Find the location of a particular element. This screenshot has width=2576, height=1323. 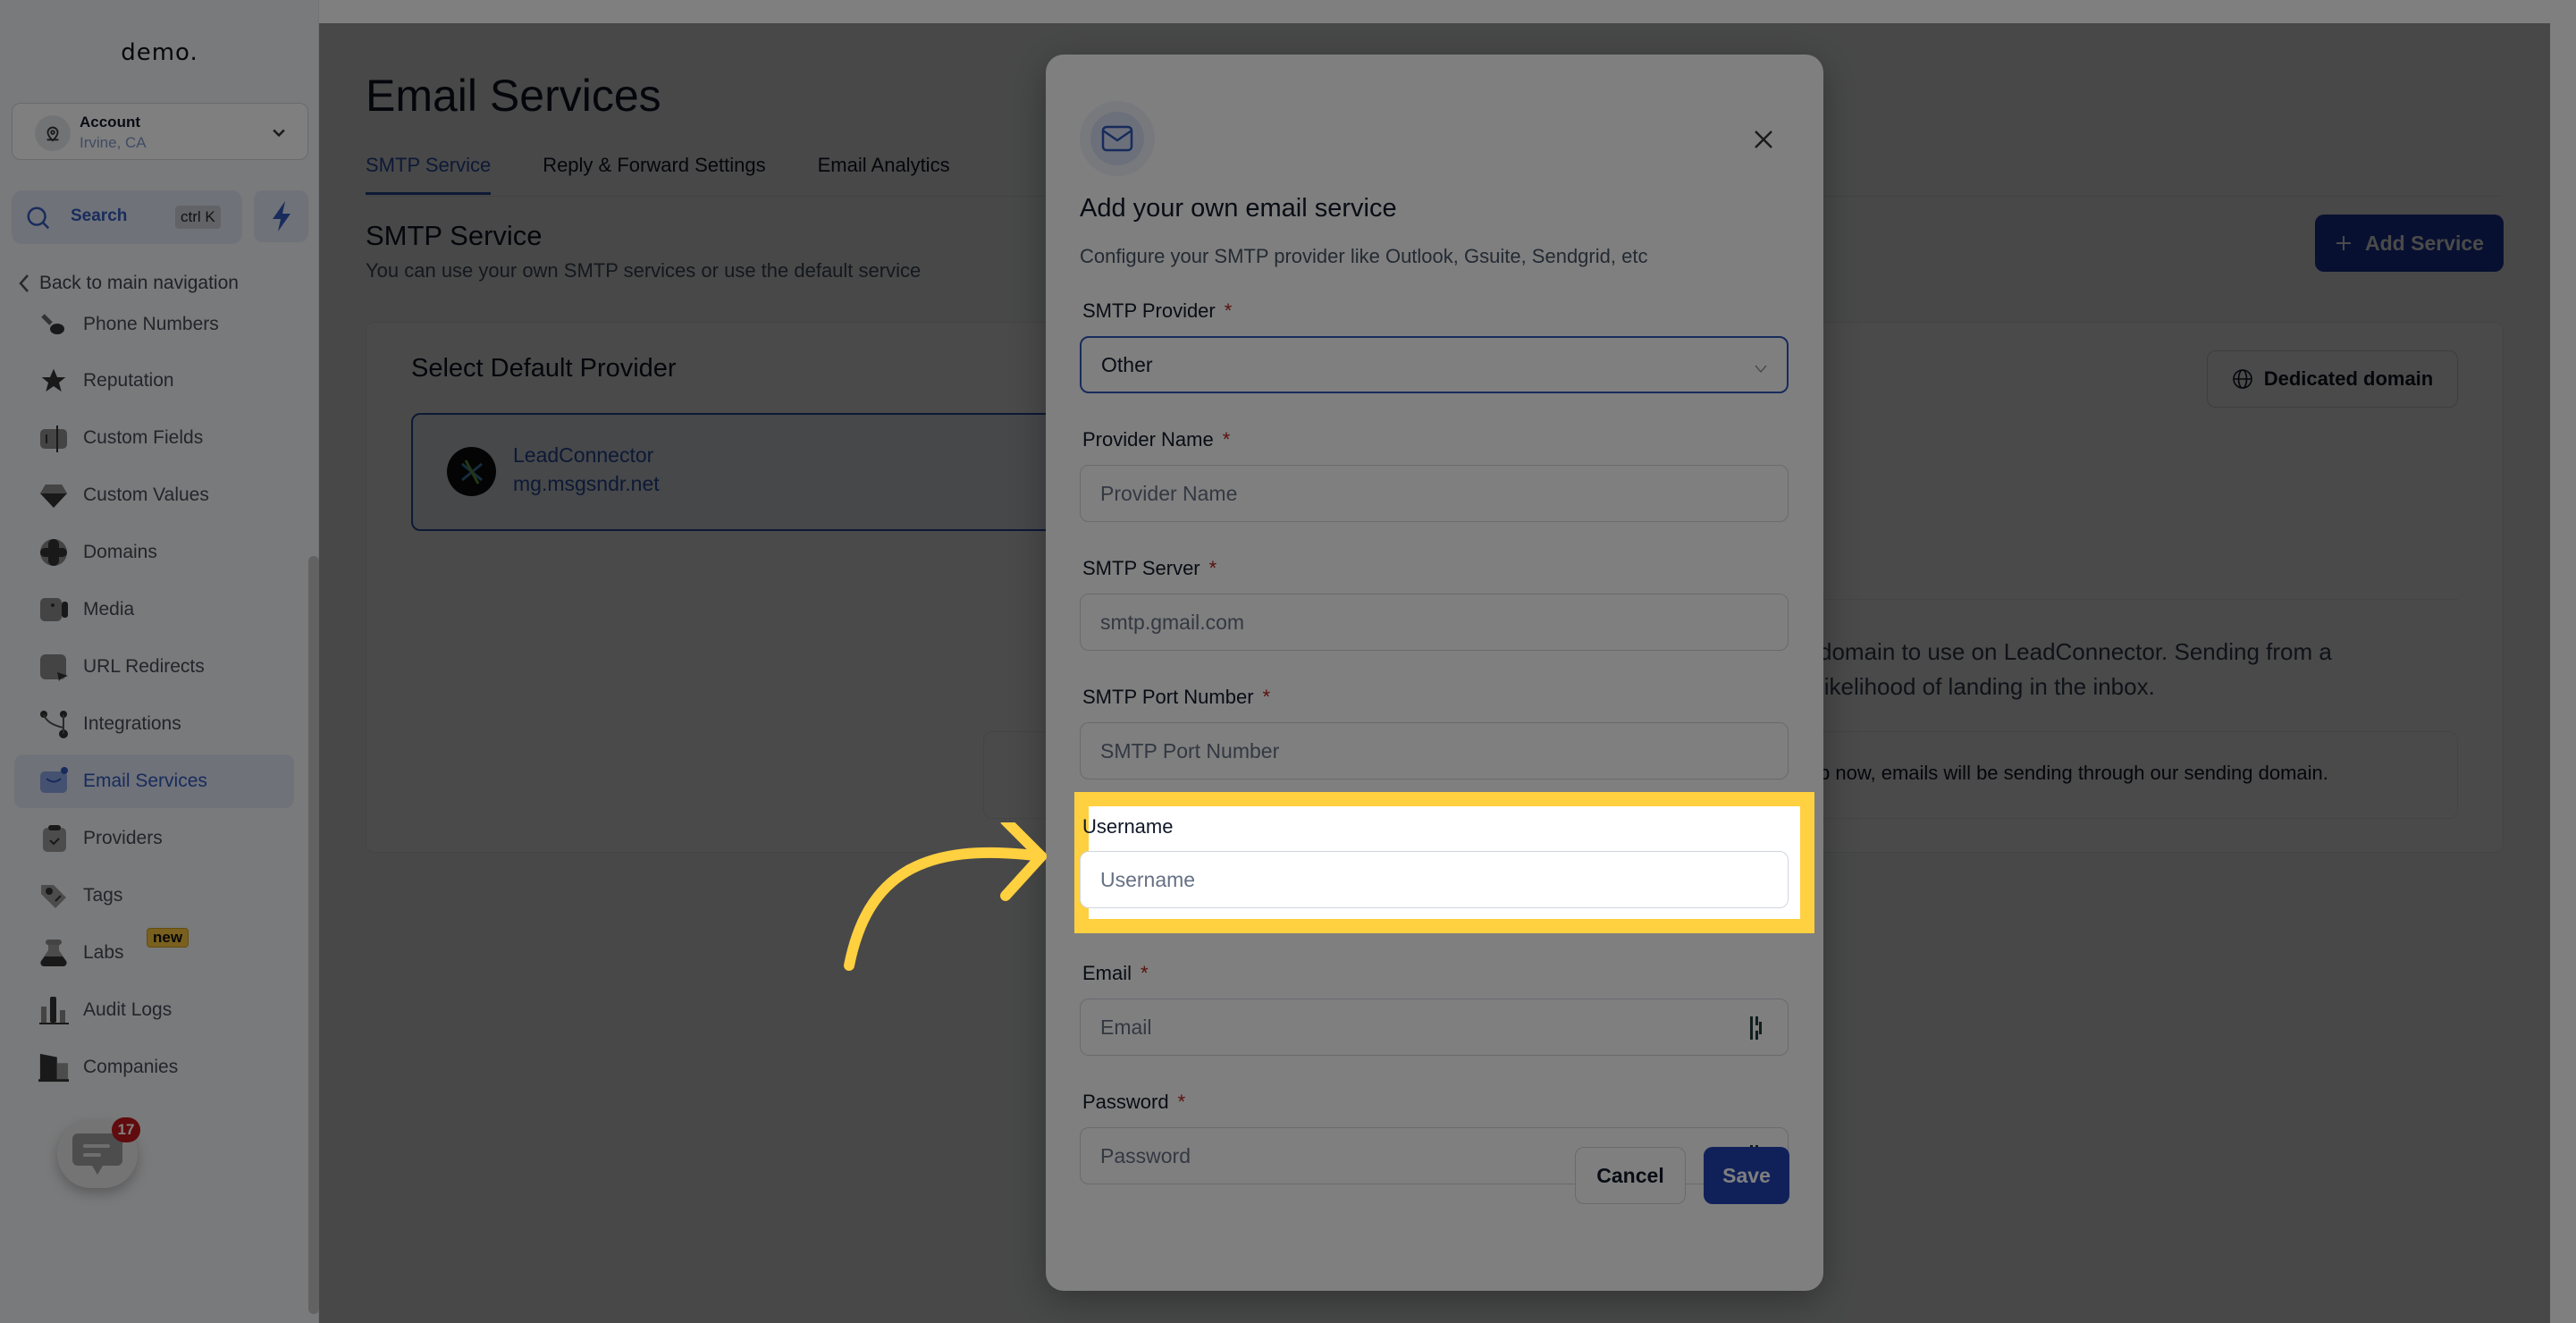

username-field is located at coordinates (1435, 879).